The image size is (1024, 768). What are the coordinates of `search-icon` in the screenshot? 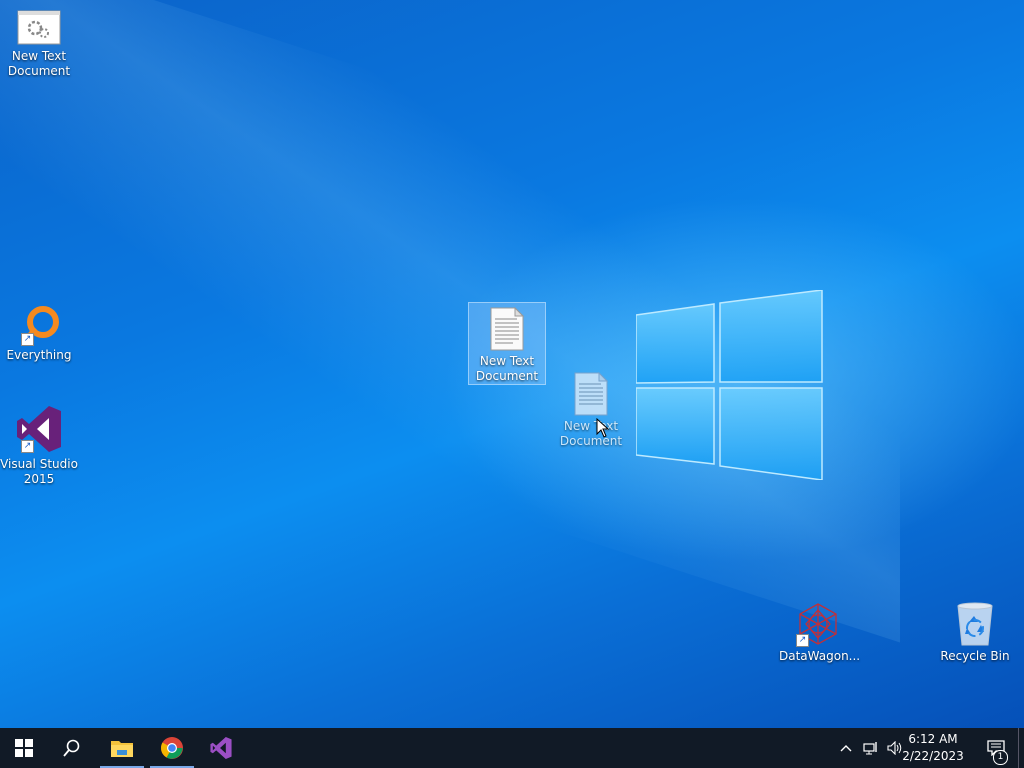 It's located at (71, 748).